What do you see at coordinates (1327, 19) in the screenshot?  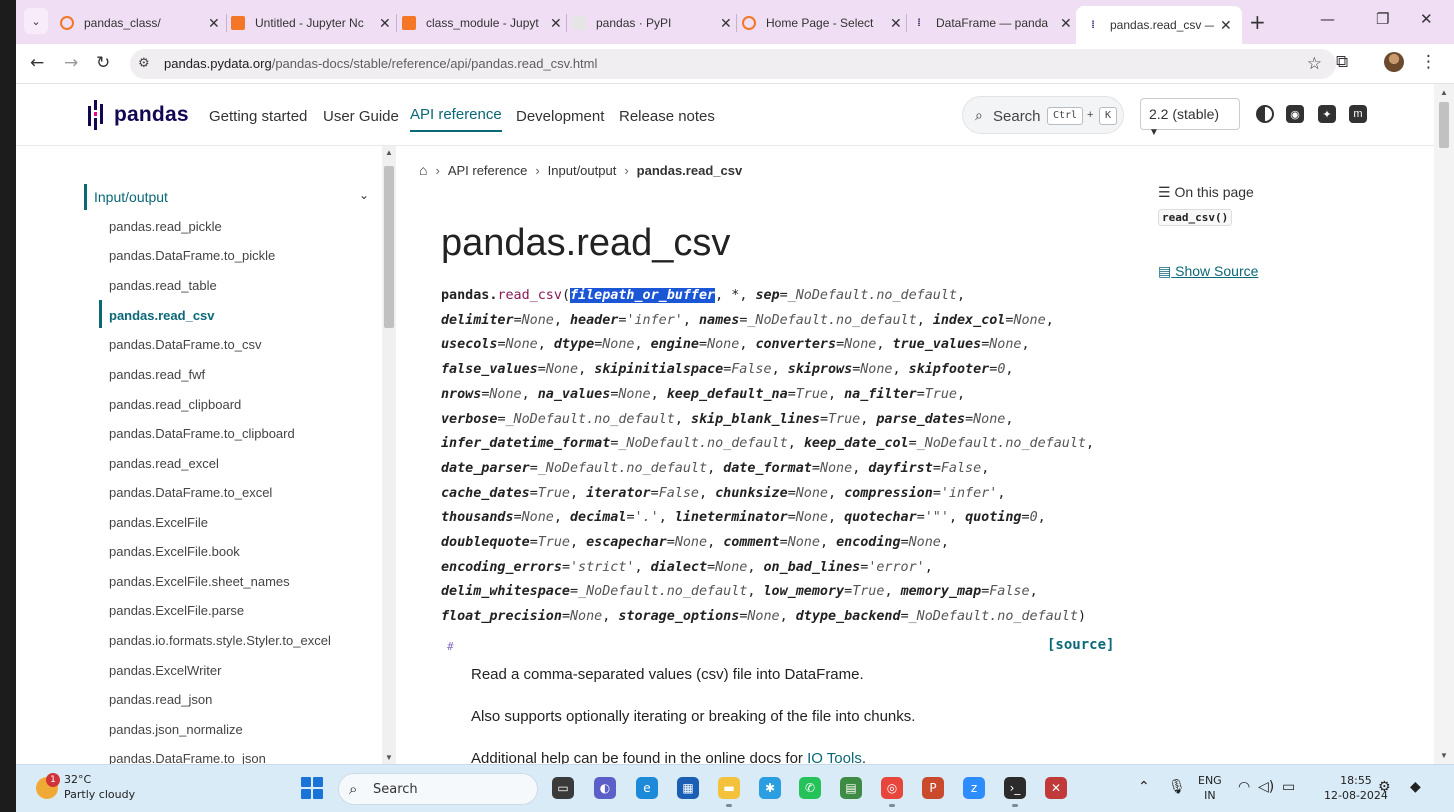 I see `minimize-button: —` at bounding box center [1327, 19].